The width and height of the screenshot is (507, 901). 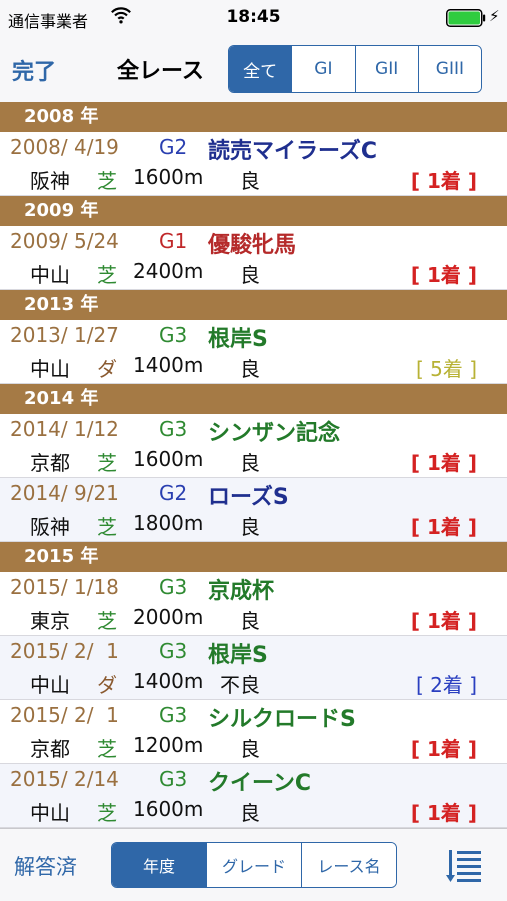 What do you see at coordinates (465, 865) in the screenshot?
I see `list-view-icon` at bounding box center [465, 865].